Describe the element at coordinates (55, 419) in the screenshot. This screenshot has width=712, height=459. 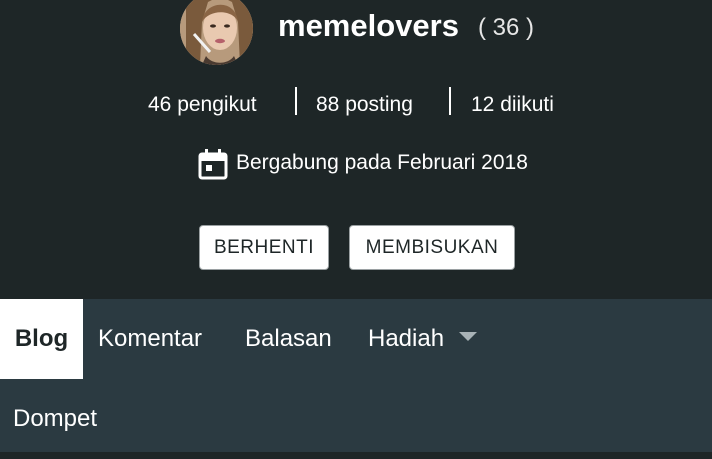
I see `tab-wallet: Dompet` at that location.